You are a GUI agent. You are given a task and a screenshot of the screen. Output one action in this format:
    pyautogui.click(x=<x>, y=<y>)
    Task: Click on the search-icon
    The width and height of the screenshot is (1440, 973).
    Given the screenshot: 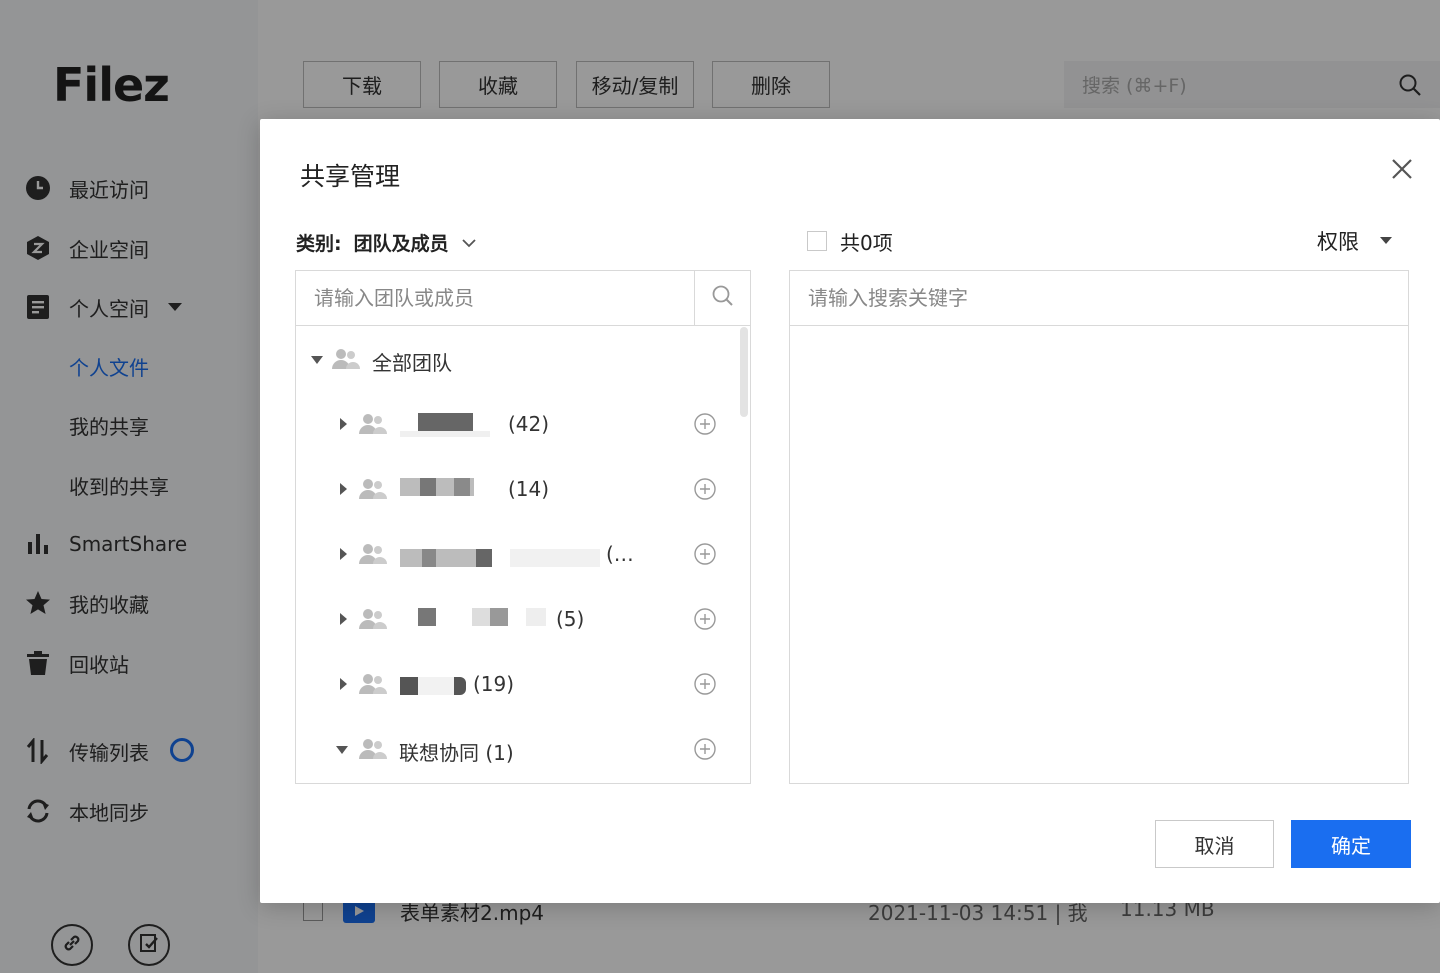 What is the action you would take?
    pyautogui.click(x=723, y=298)
    